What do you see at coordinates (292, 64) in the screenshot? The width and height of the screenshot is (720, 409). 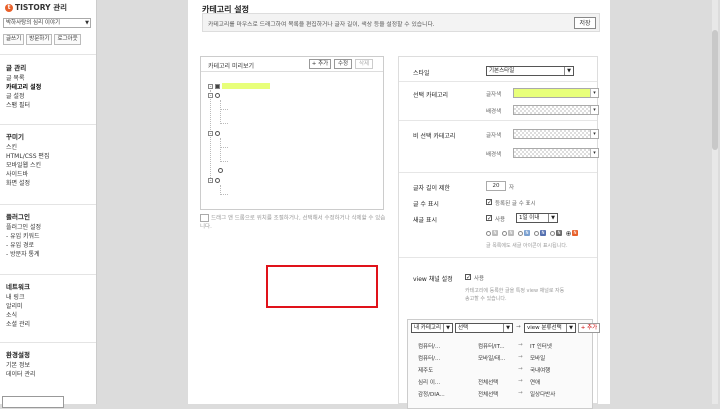 I see `preview-header: 카테고리 미리보기 + 추가 수정 삭제` at bounding box center [292, 64].